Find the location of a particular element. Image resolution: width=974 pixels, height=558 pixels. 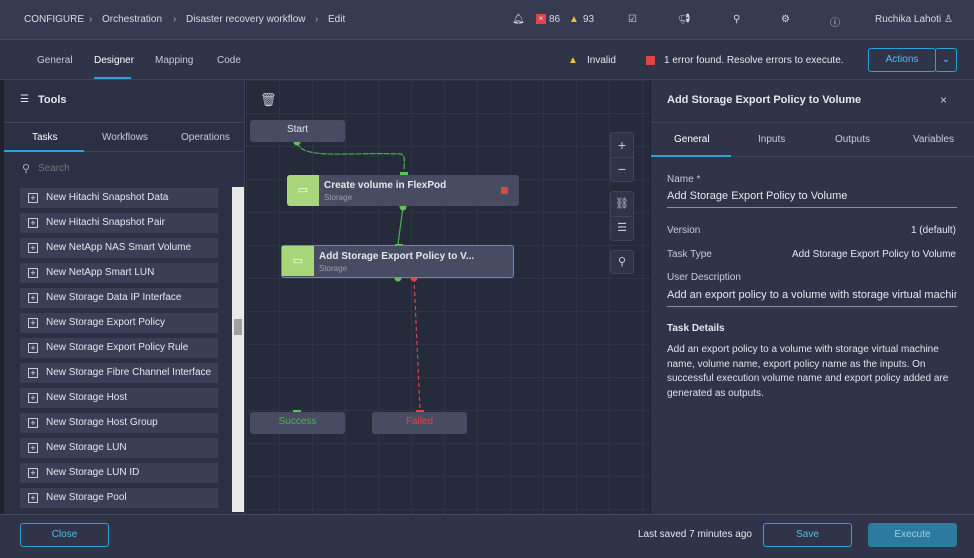

task-list-item: + New Storage Data IP Interface is located at coordinates (119, 298).